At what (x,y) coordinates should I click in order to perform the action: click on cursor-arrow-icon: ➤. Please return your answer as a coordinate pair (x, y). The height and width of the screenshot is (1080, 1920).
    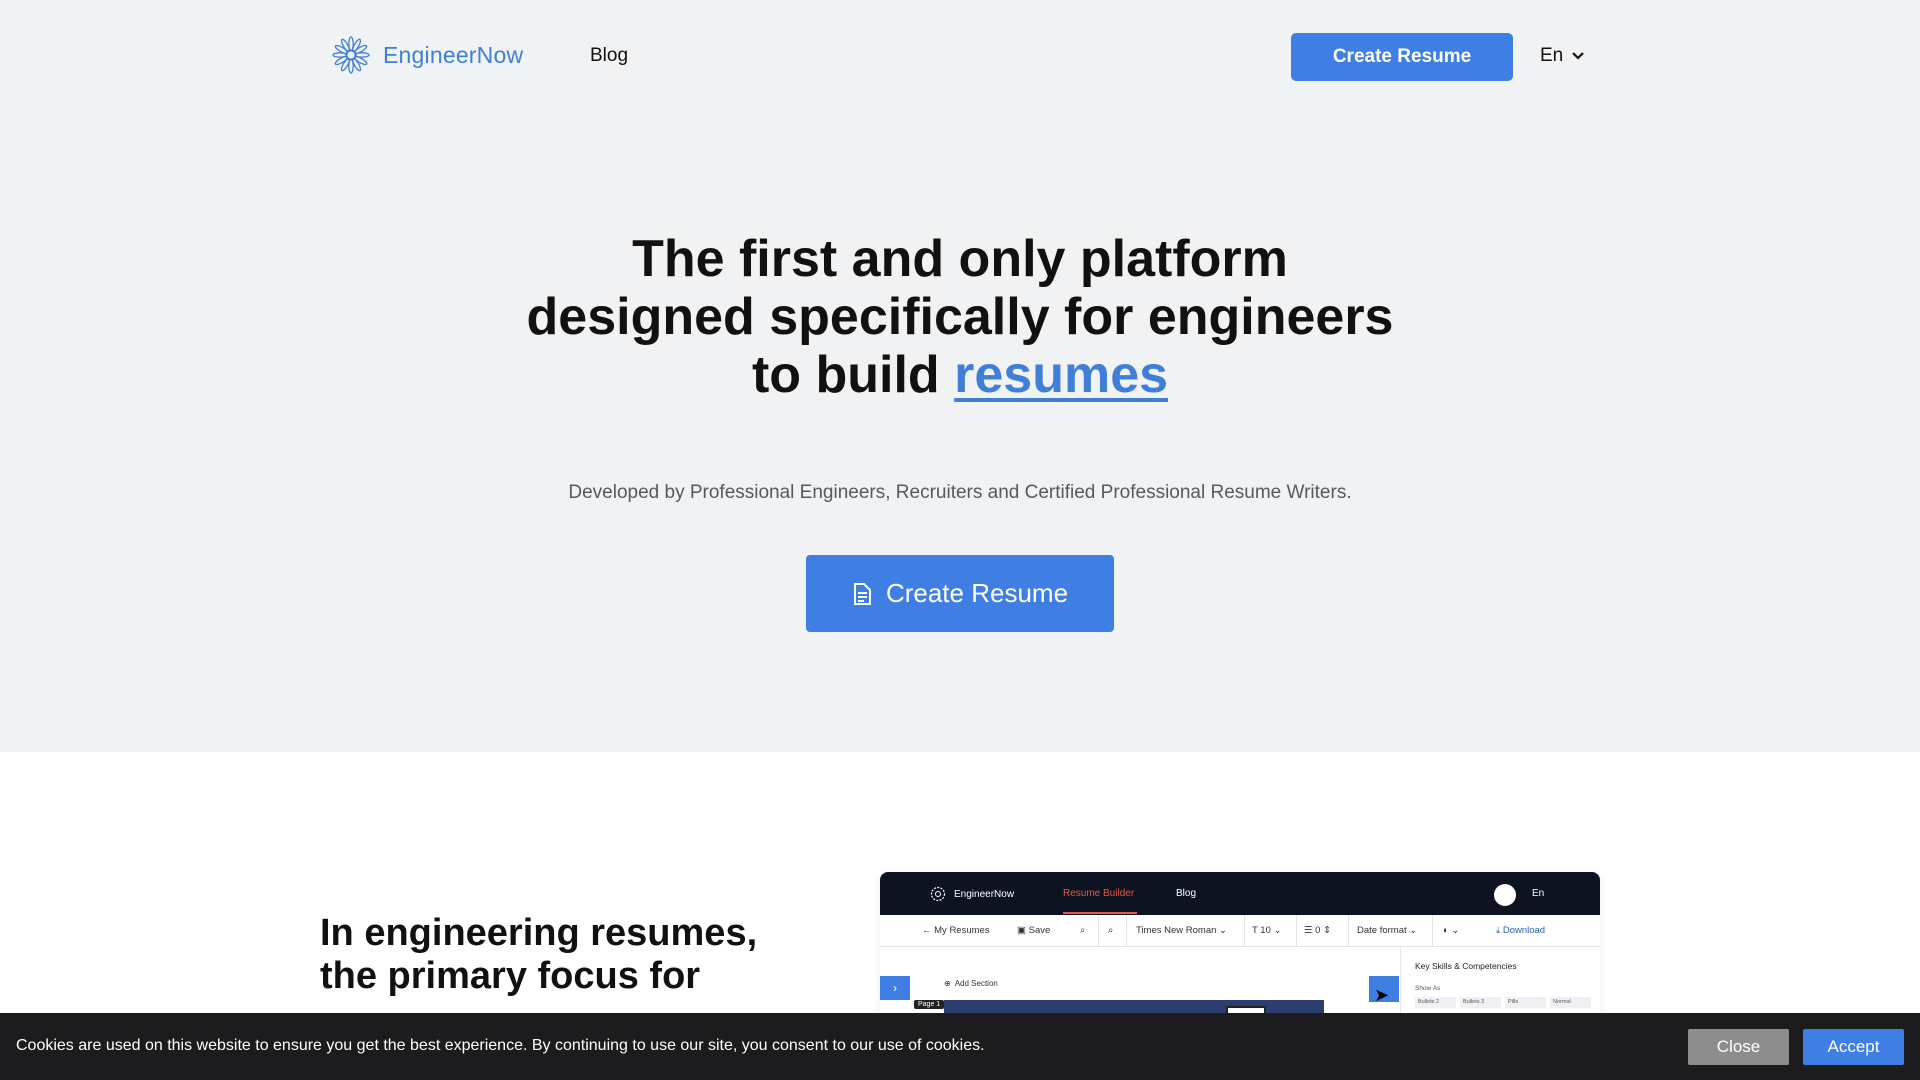
    Looking at the image, I should click on (1382, 995).